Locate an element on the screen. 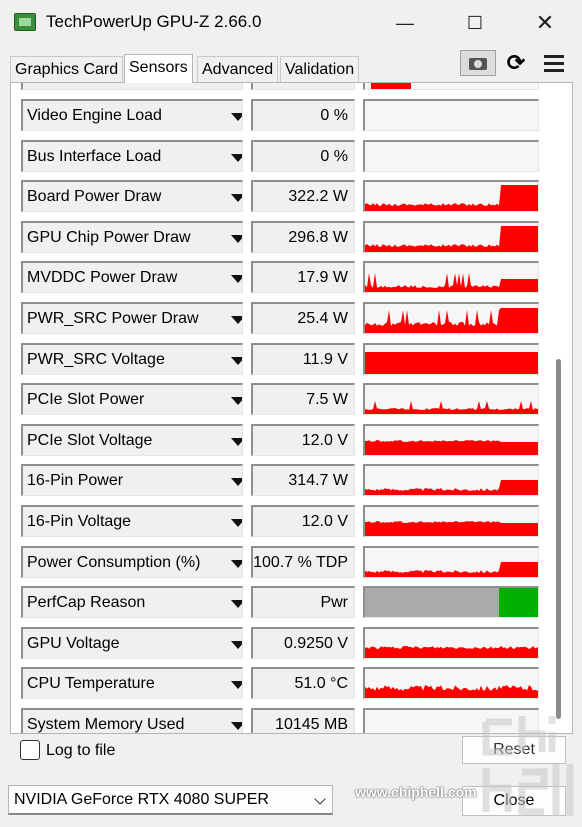 This screenshot has height=827, width=582. sensor-name-dropdown: PWR_SRC Voltage is located at coordinates (132, 358).